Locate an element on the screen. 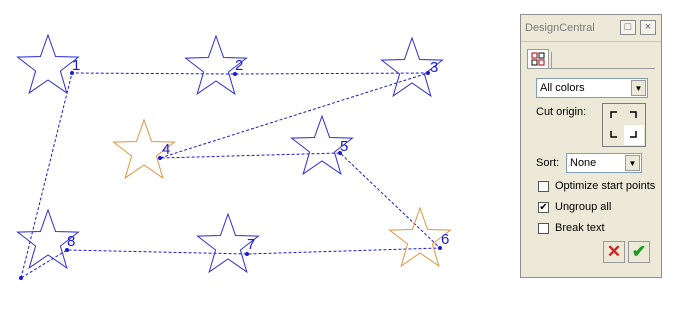 The width and height of the screenshot is (694, 314). panel-title: DesignCentral is located at coordinates (560, 28).